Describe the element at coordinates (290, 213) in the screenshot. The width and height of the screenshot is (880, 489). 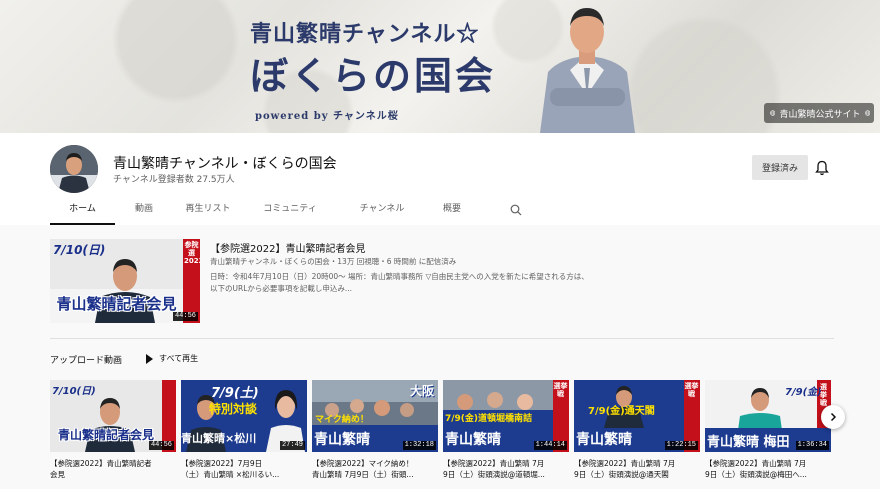
I see `tab-community: コミュニティ` at that location.